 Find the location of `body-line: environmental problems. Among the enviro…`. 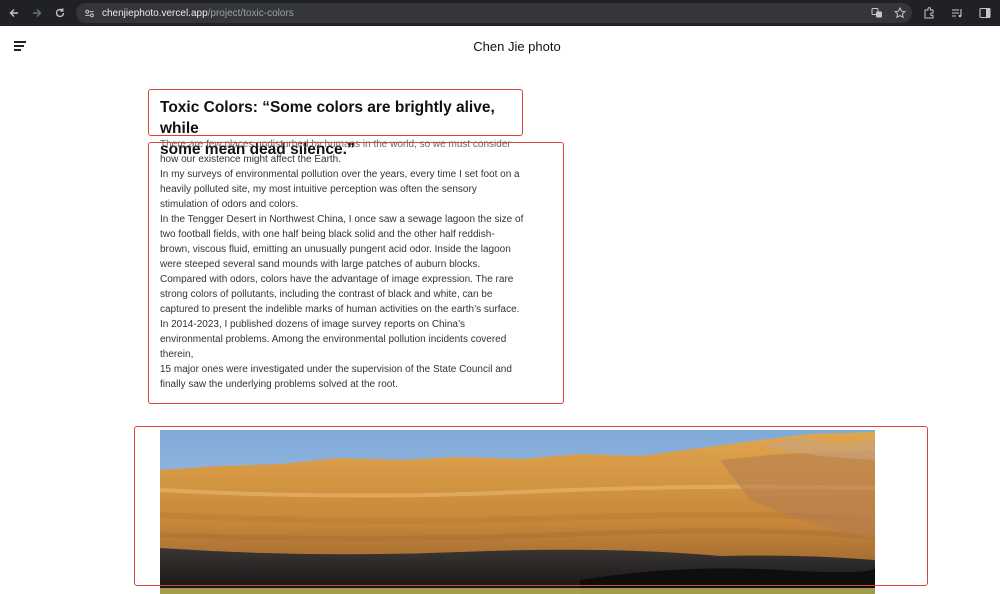

body-line: environmental problems. Among the enviro… is located at coordinates (333, 339).